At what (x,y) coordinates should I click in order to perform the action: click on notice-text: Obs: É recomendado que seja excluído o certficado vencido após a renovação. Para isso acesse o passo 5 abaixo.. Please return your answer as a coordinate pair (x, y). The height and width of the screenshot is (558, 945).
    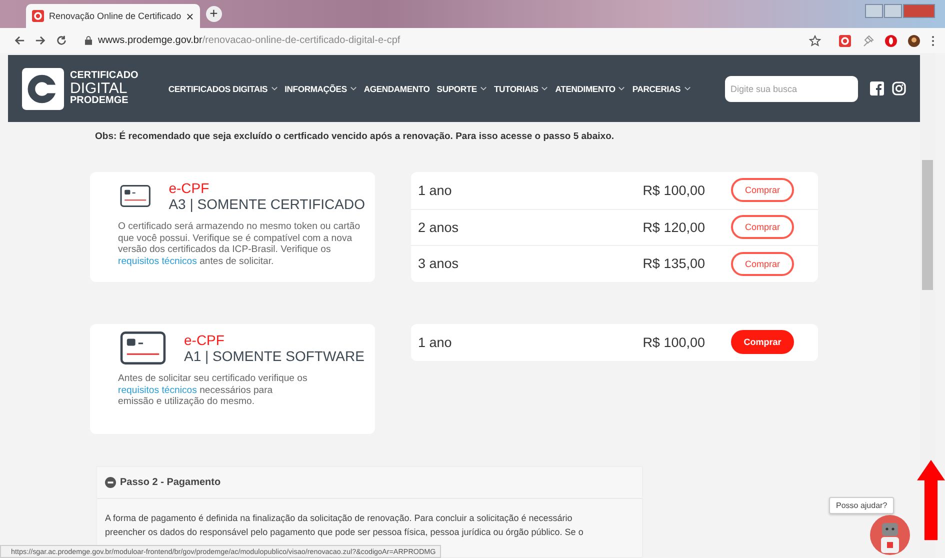
    Looking at the image, I should click on (355, 136).